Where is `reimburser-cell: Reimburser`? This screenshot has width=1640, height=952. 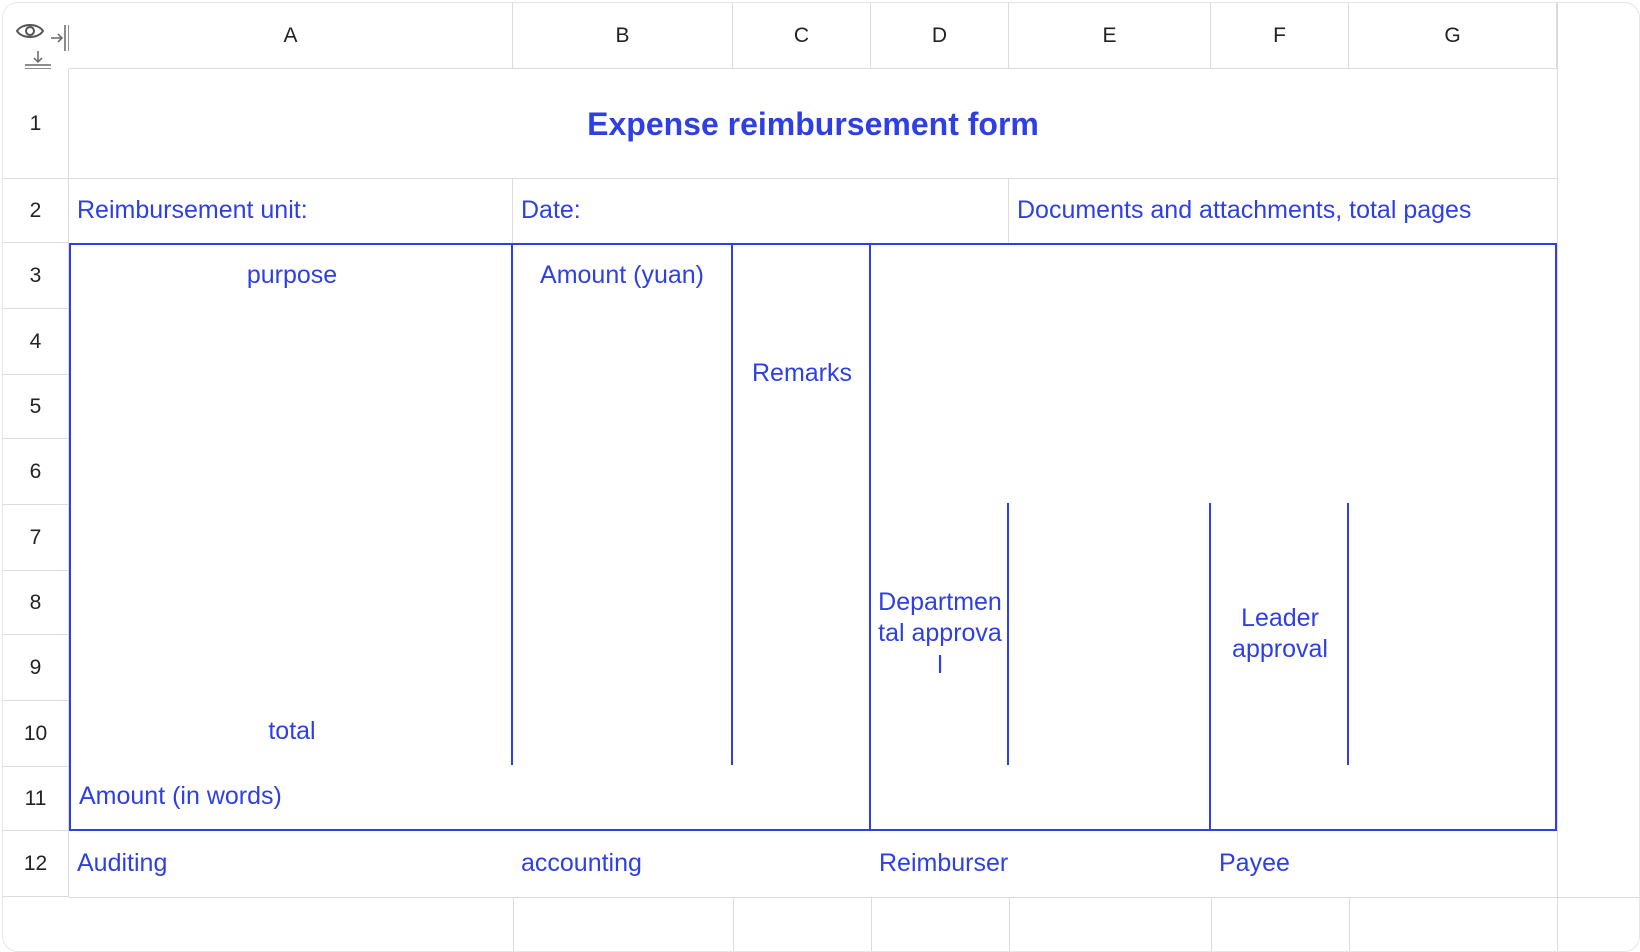
reimburser-cell: Reimburser is located at coordinates (1041, 864).